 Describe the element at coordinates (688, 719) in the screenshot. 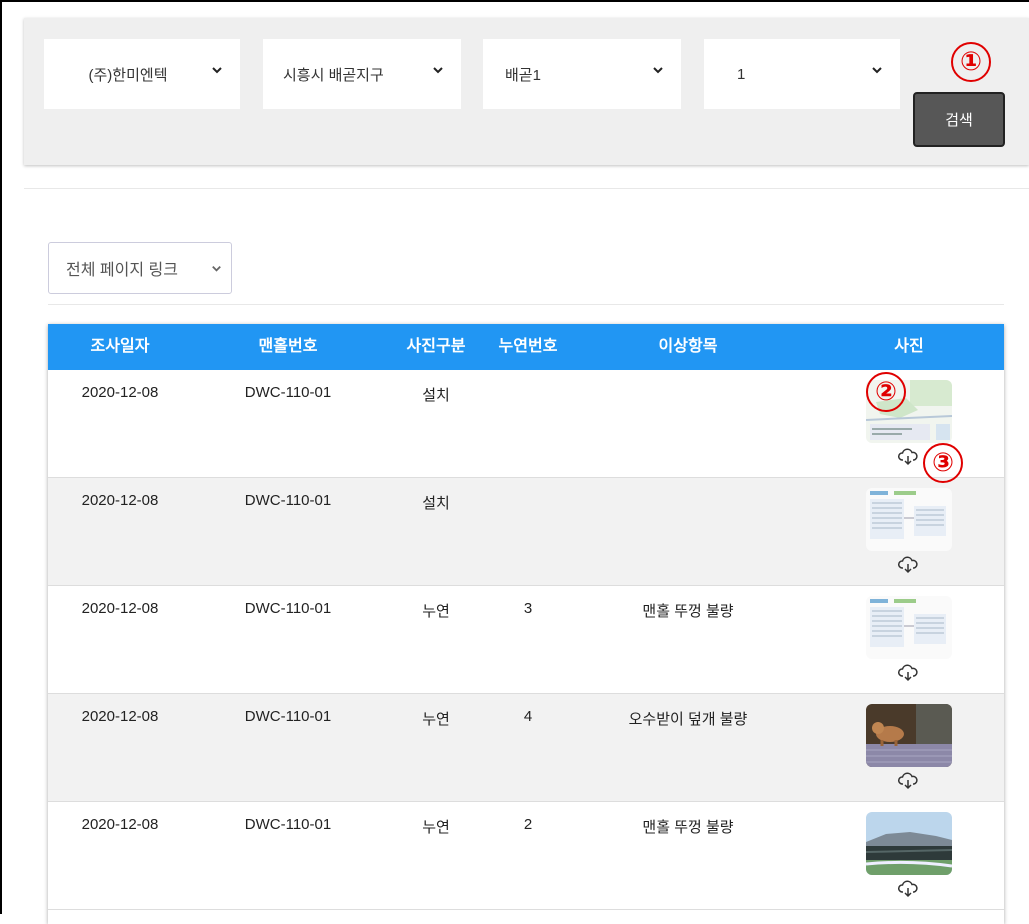

I see `cell-issue: 오수받이 덮개 불량` at that location.